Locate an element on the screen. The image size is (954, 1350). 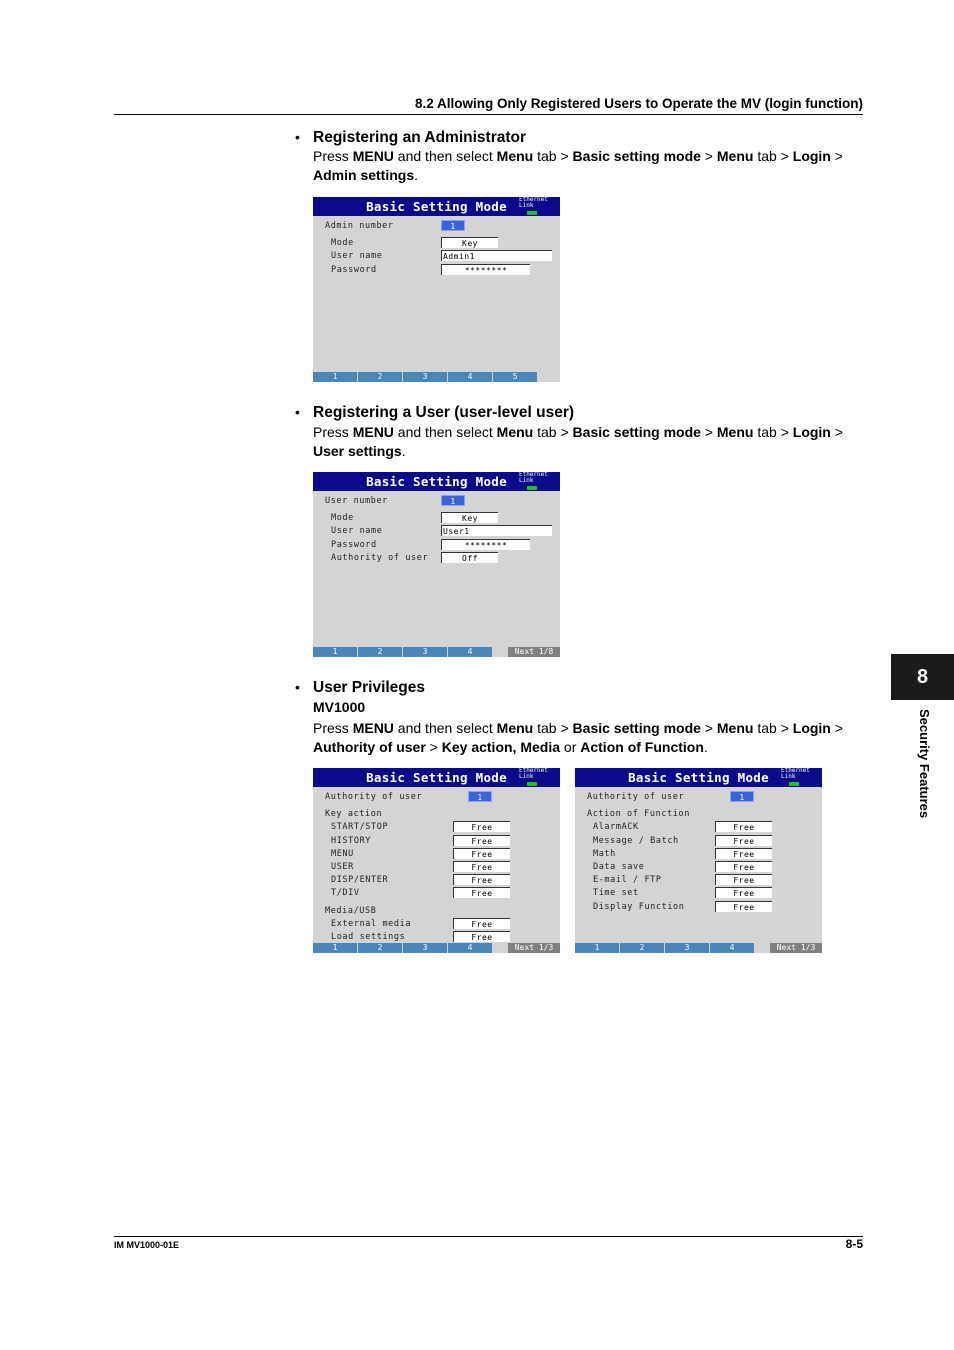
heading-user: Registering a User (user-level user) is located at coordinates (444, 412).